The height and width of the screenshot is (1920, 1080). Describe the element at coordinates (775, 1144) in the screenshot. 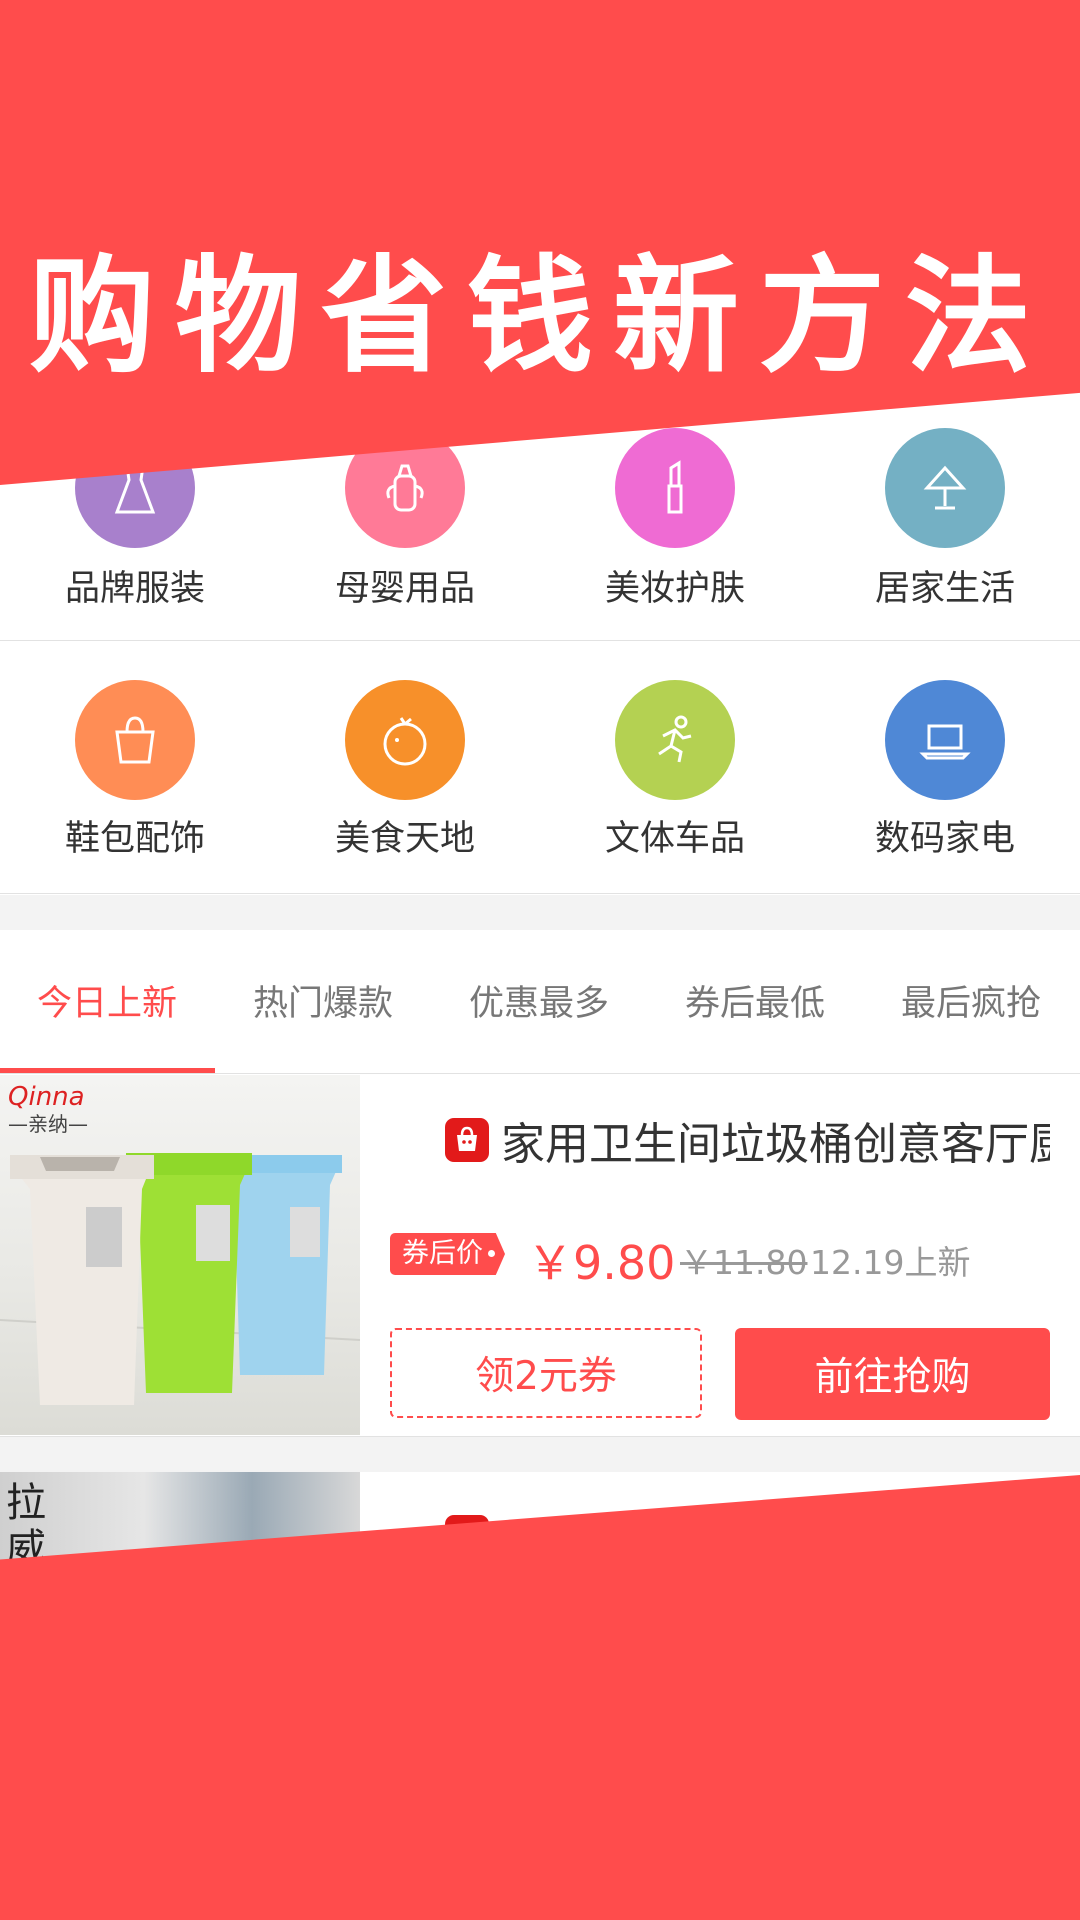

I see `product-title-text: 家用卫生间垃圾桶创意客厅厨` at that location.